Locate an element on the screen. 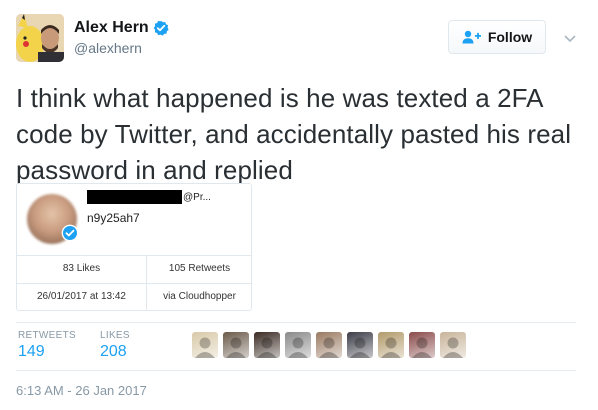  embedded-datetime: 26/01/2017 at 13:42 is located at coordinates (81, 296).